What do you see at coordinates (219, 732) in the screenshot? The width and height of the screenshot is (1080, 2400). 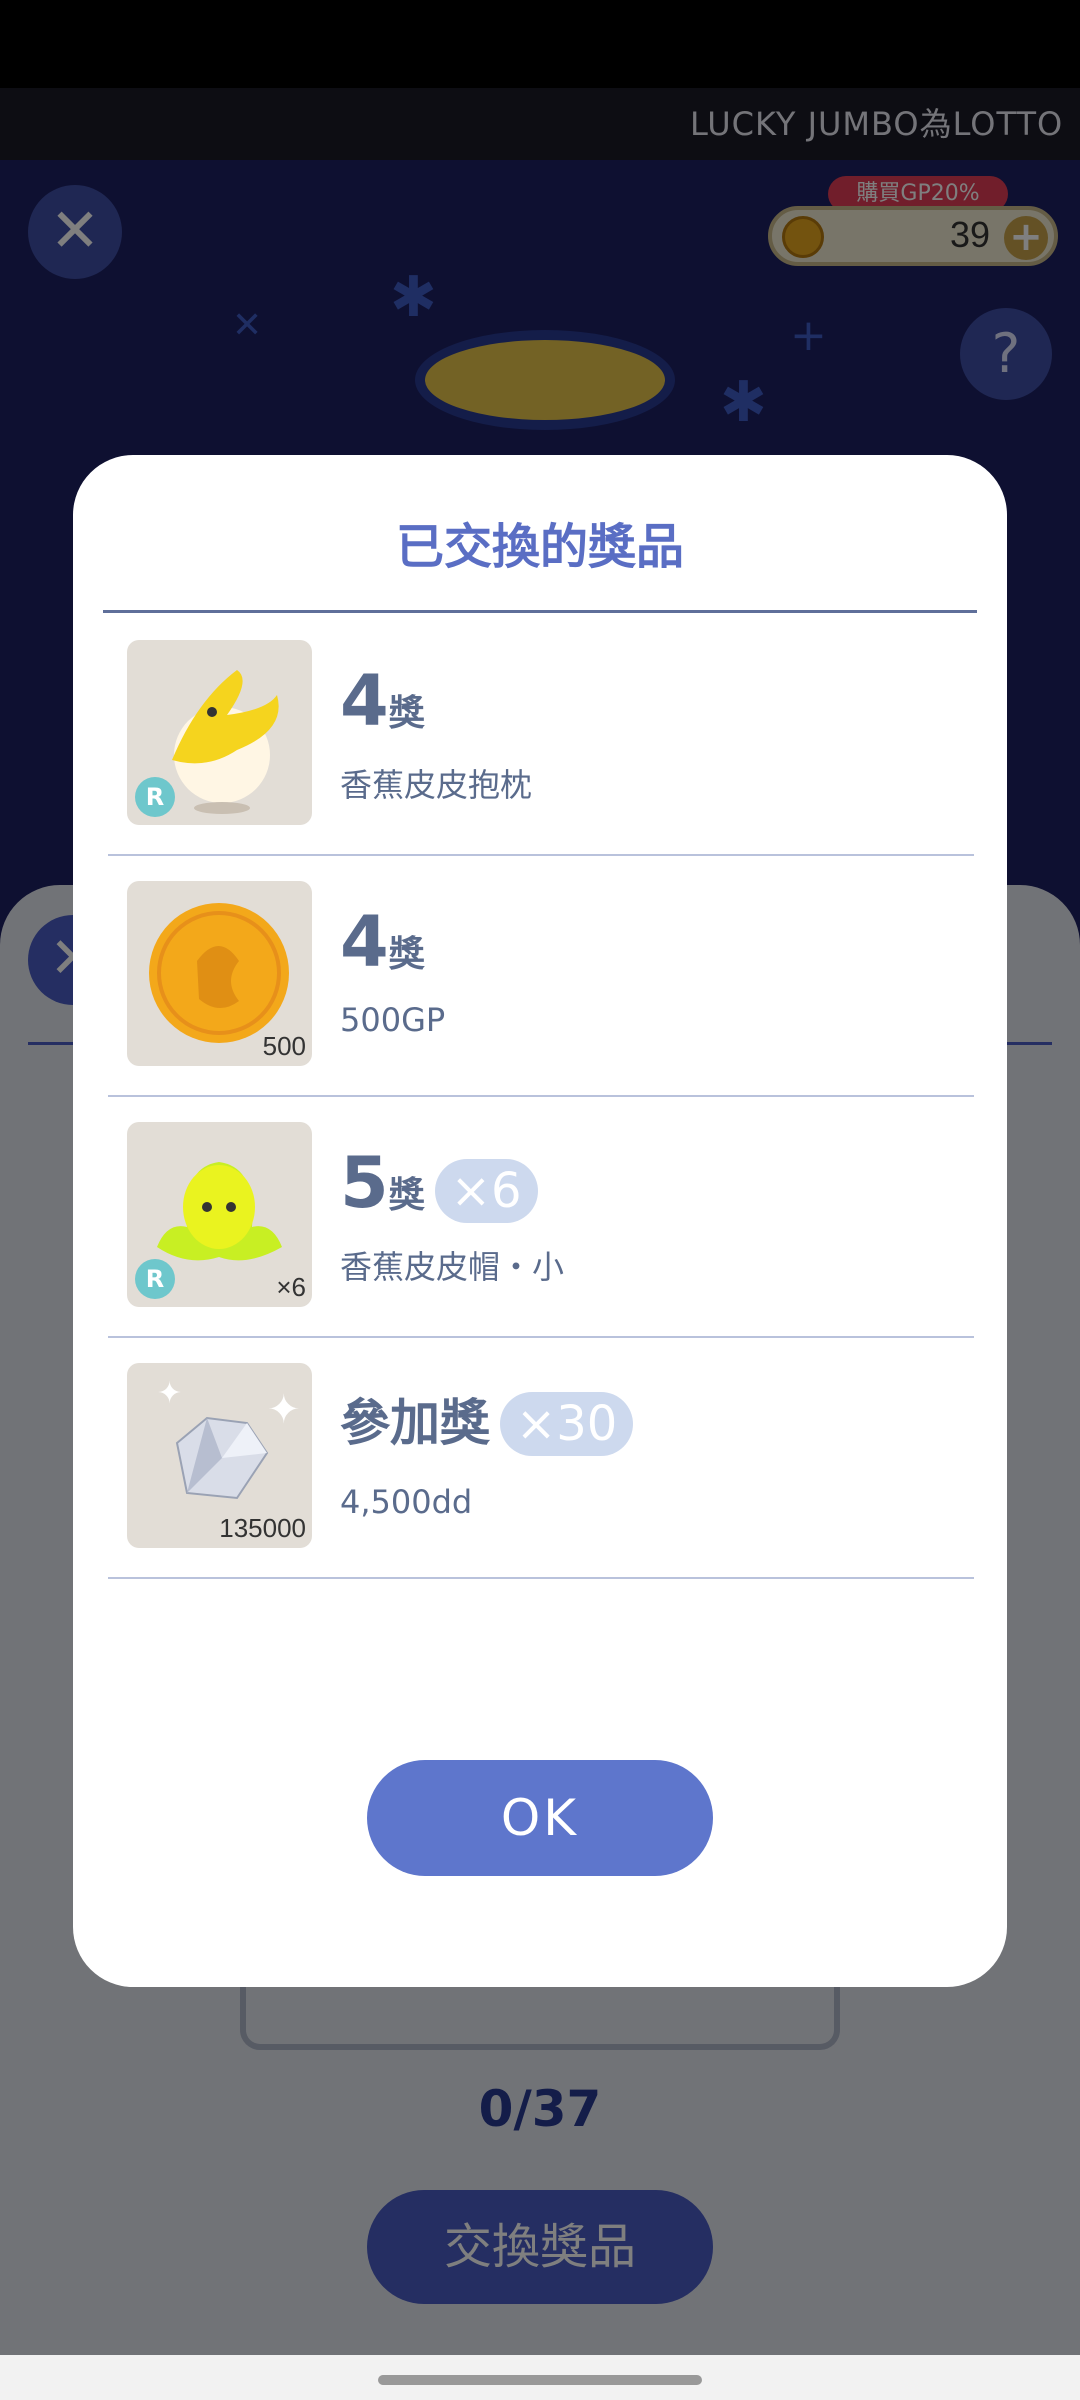 I see `prize-thumbnail: R` at bounding box center [219, 732].